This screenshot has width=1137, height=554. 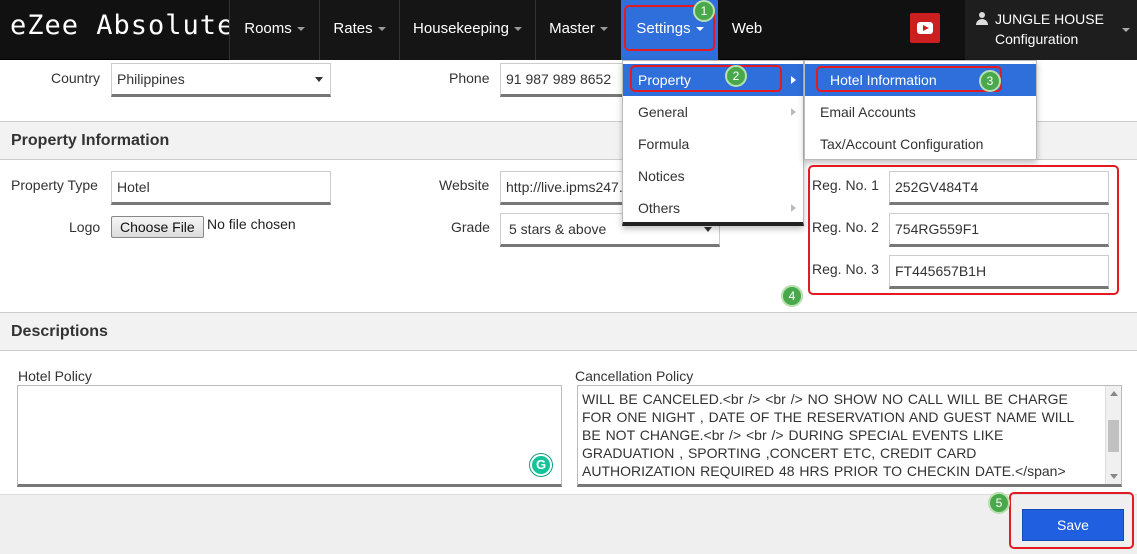 What do you see at coordinates (1114, 393) in the screenshot?
I see `scroll-up-icon` at bounding box center [1114, 393].